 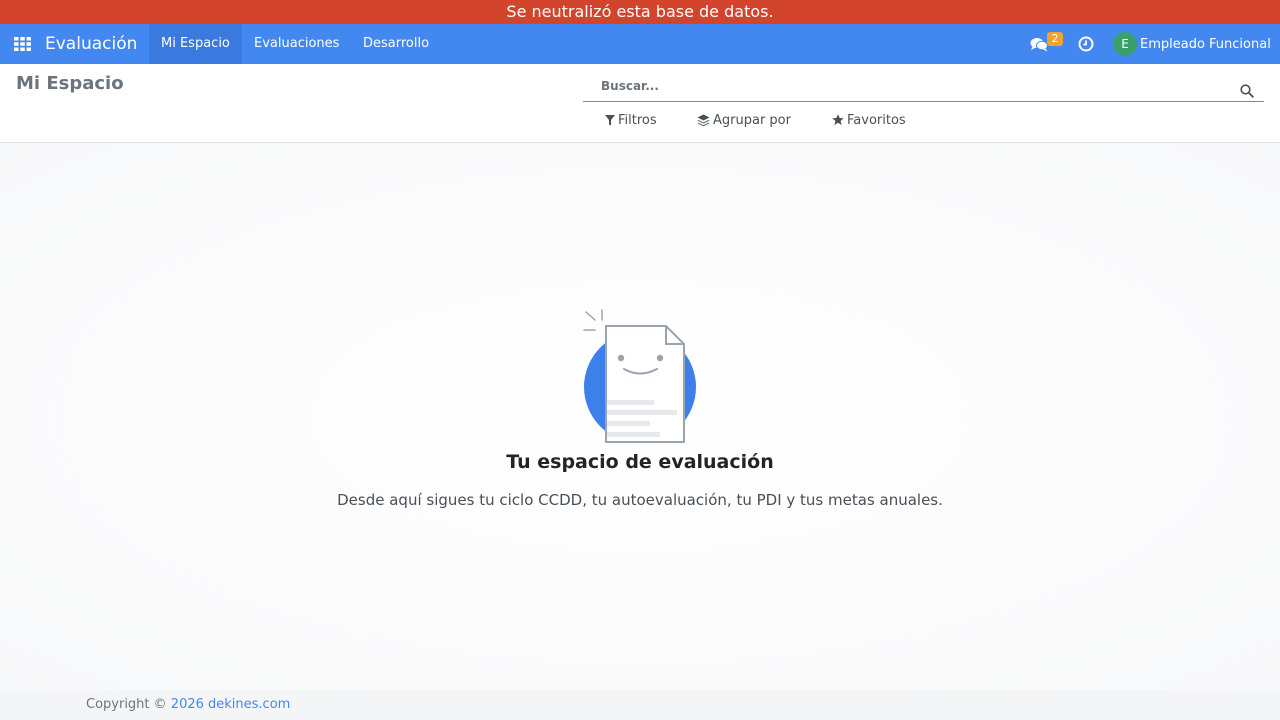 I want to click on search-box, so click(x=923, y=86).